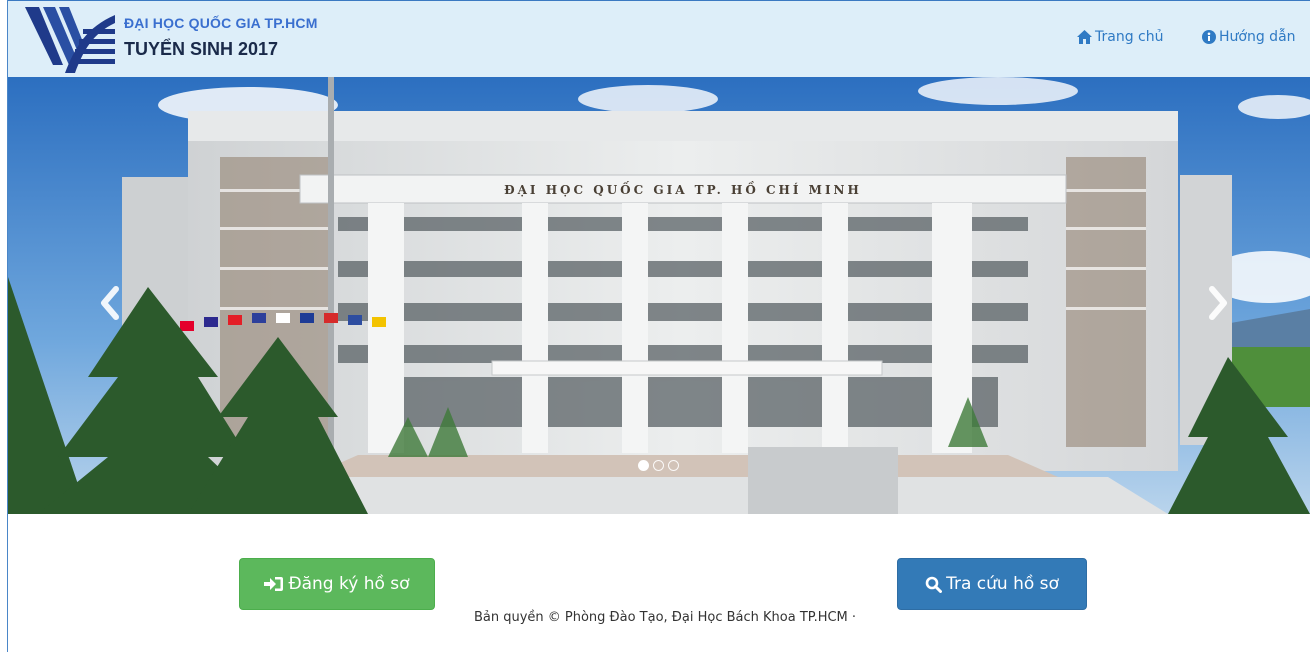 This screenshot has height=652, width=1310. Describe the element at coordinates (349, 584) in the screenshot. I see `register-button-label: Đăng ký hồ sơ` at that location.